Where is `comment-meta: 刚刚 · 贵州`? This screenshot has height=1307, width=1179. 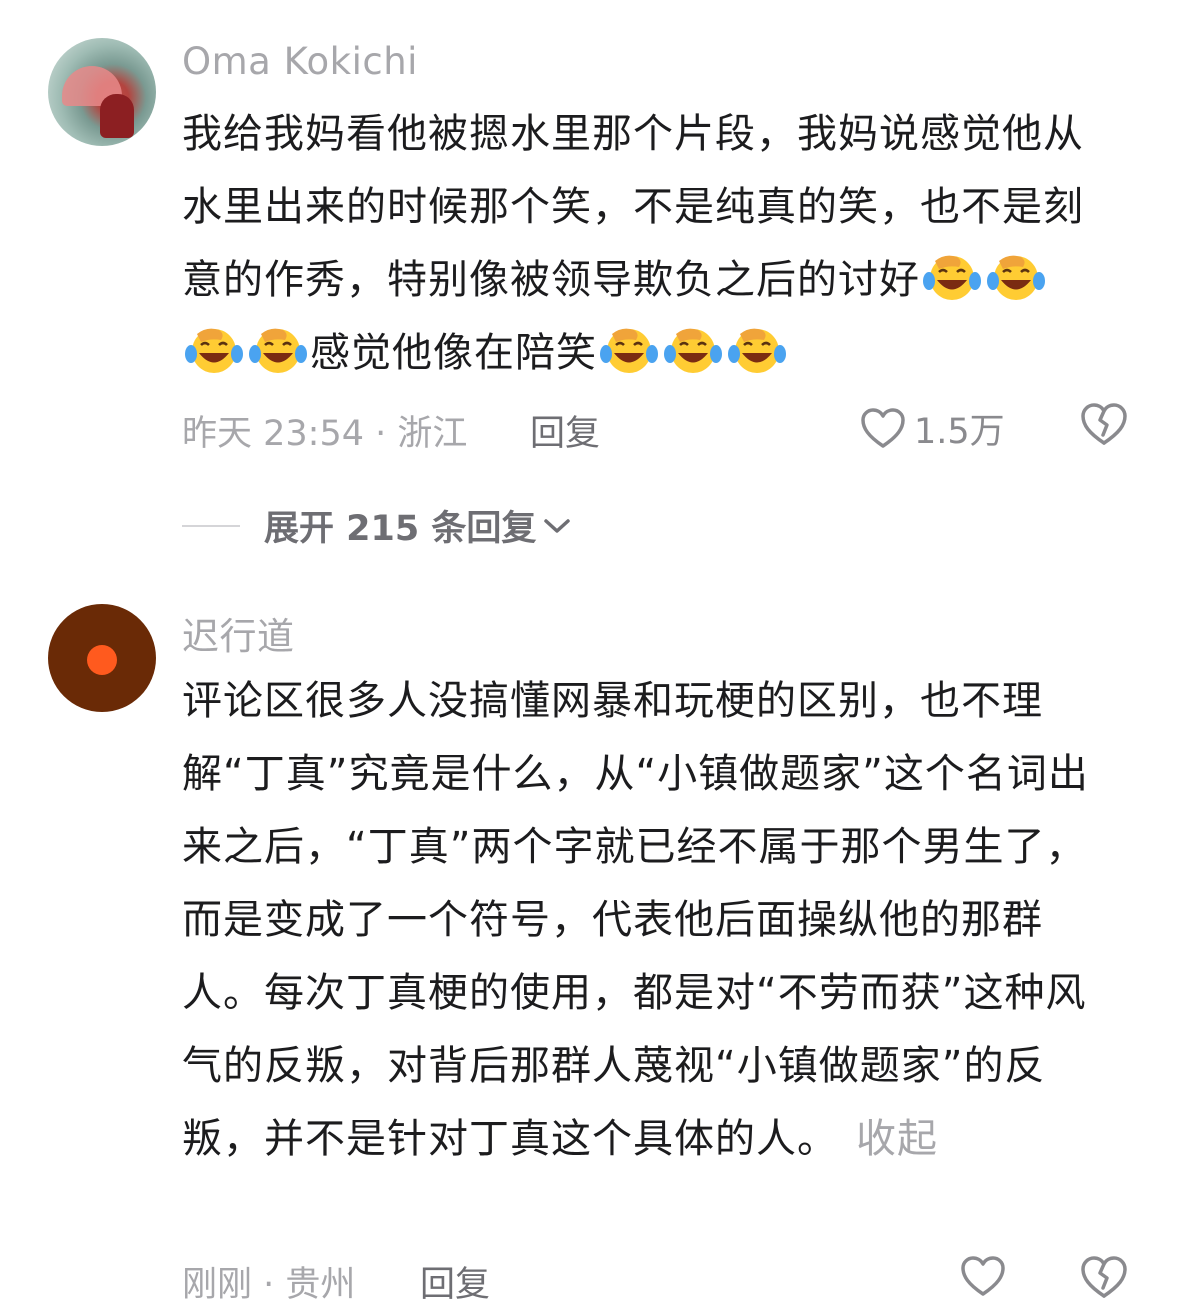
comment-meta: 刚刚 · 贵州 is located at coordinates (269, 1285).